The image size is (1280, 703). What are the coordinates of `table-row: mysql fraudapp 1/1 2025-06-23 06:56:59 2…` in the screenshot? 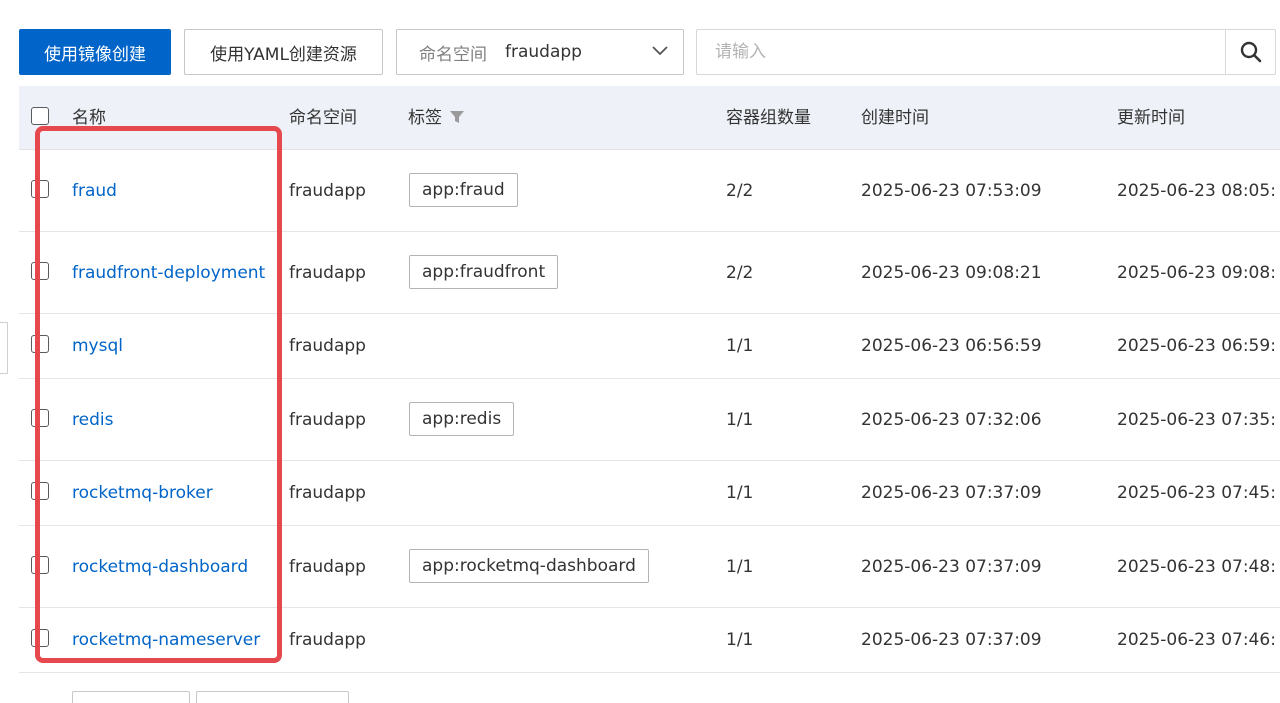 It's located at (649, 346).